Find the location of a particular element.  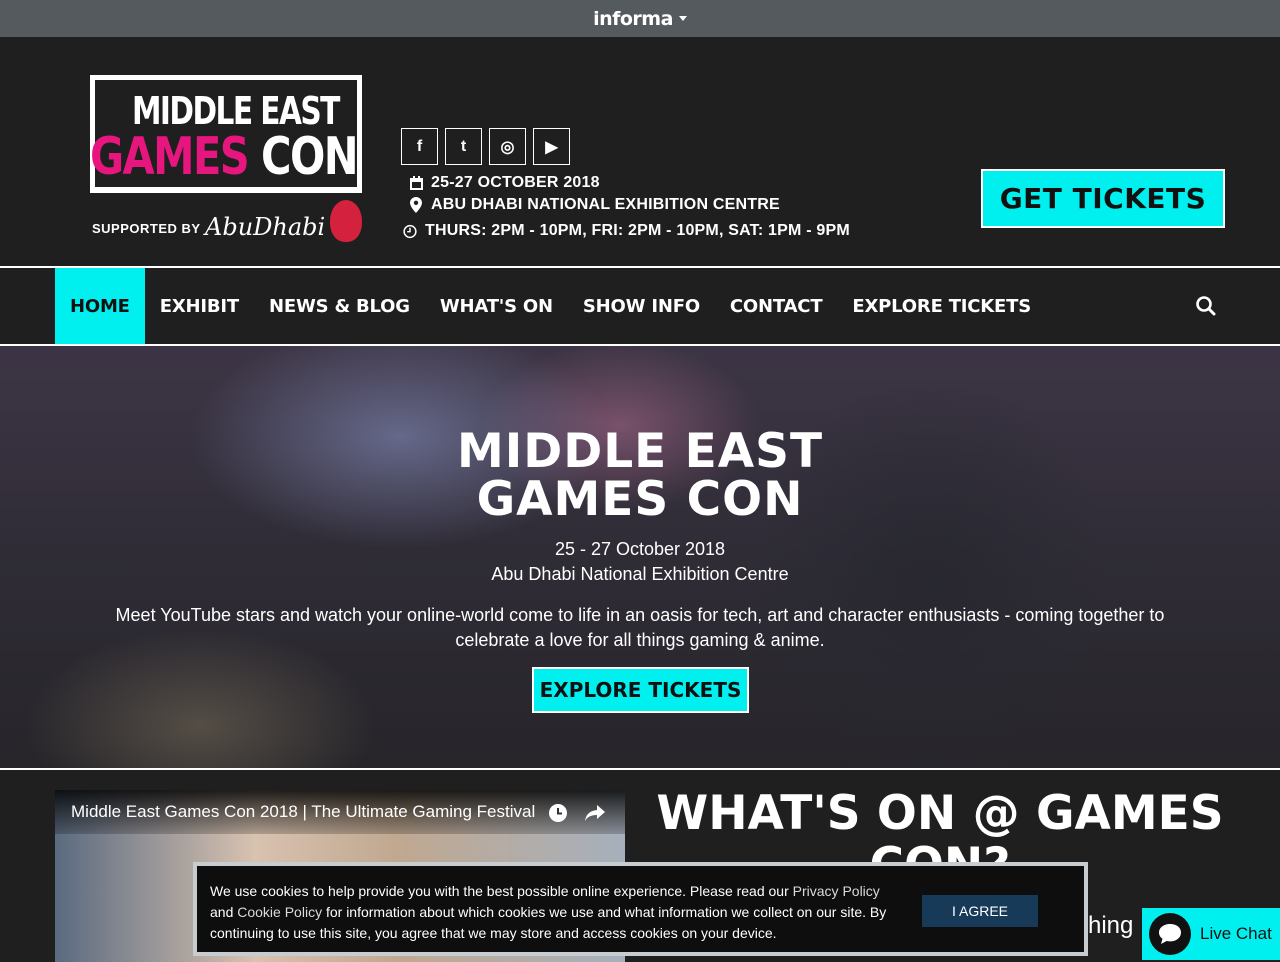

event-venue-text: ABU DHABI NATIONAL EXHIBITION CENTRE is located at coordinates (605, 204).